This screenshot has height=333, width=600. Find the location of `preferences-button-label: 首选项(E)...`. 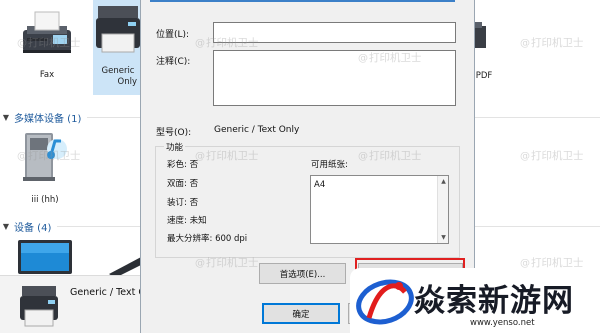

preferences-button-label: 首选项(E)... is located at coordinates (302, 274).